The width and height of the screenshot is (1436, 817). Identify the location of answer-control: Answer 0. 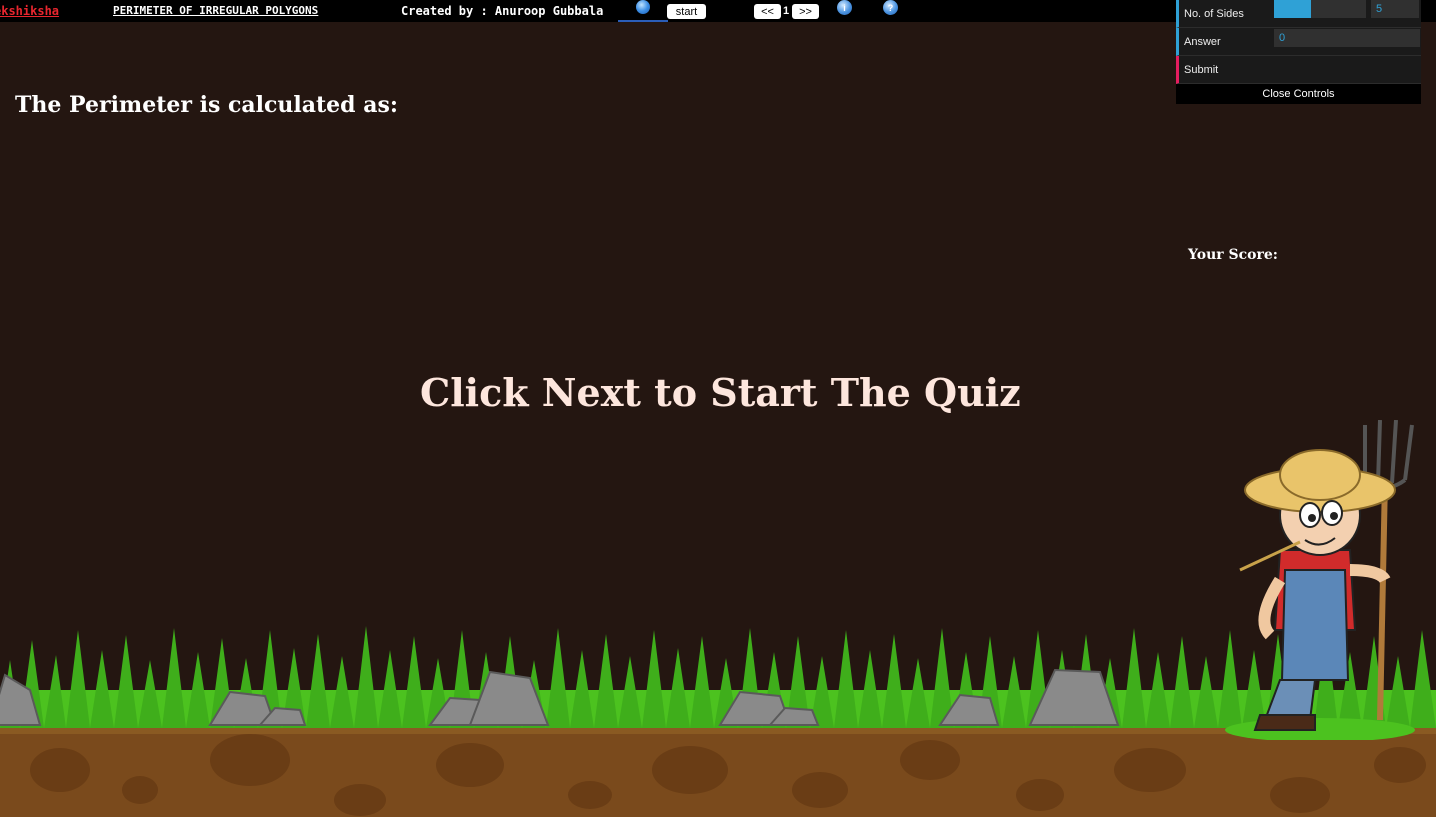
(1298, 42).